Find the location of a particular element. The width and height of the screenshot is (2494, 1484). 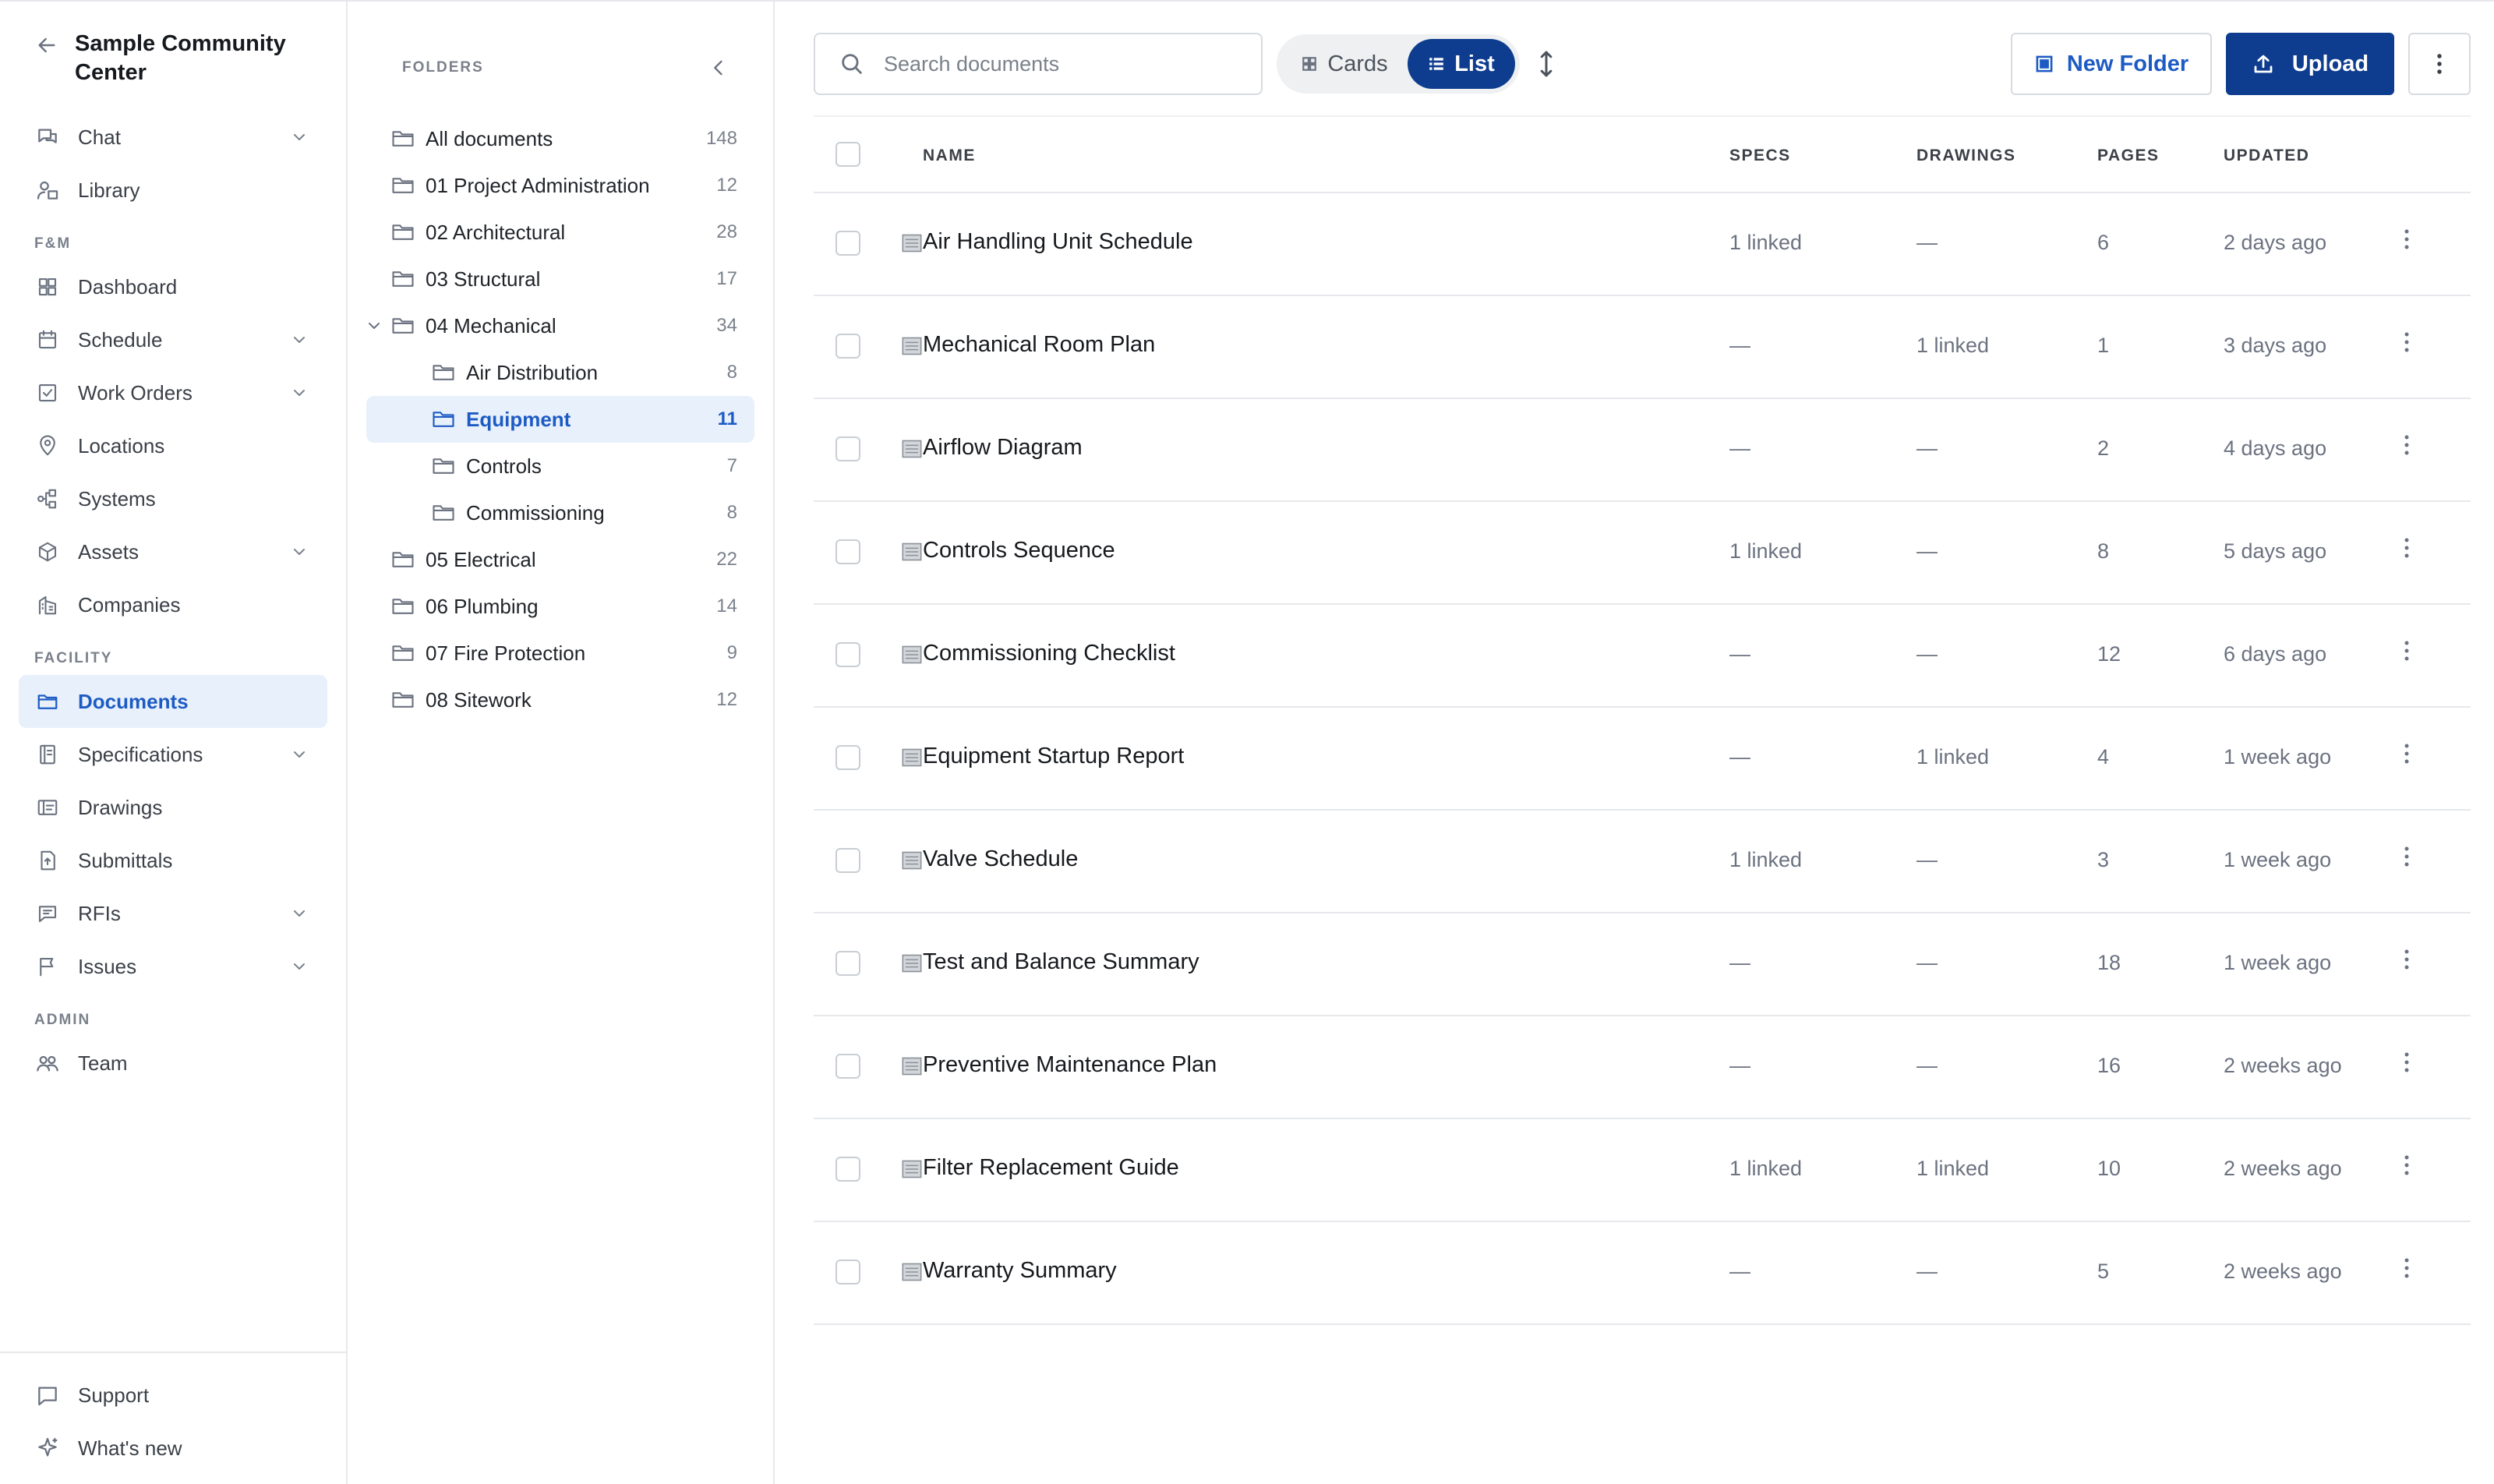

sidebar-item-work-orders: Work Orders is located at coordinates (173, 392).